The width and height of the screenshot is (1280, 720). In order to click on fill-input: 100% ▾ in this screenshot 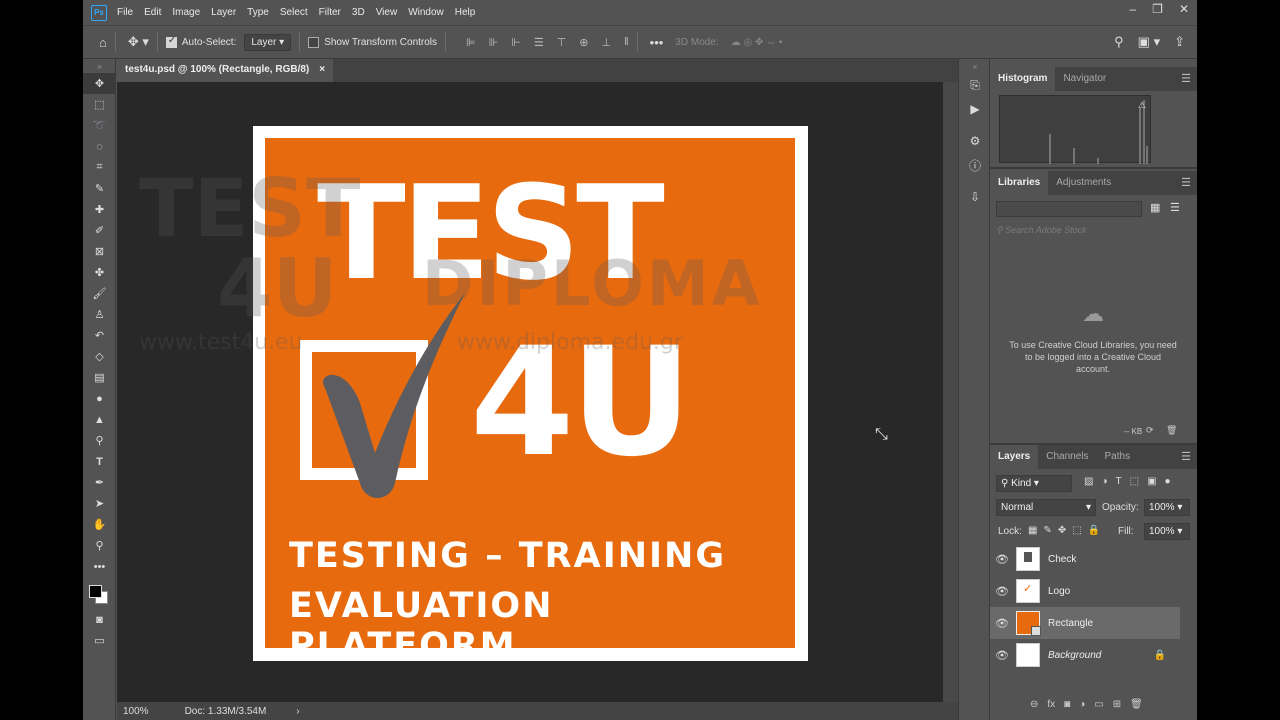, I will do `click(1167, 531)`.